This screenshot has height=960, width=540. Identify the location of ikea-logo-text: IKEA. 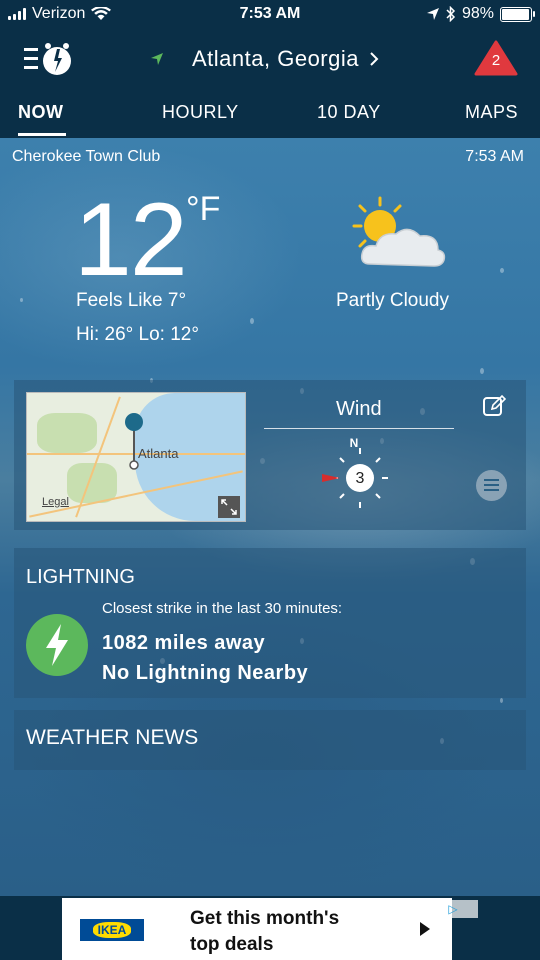
(112, 930).